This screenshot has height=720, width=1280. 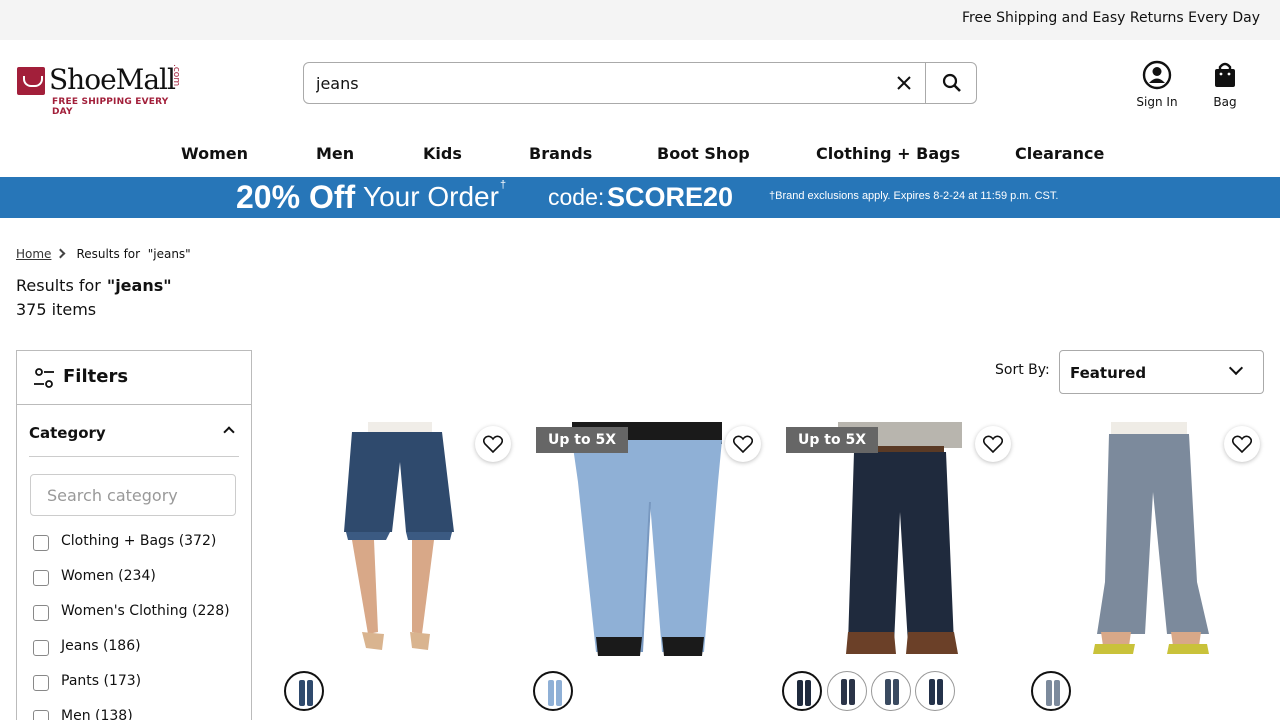 I want to click on free-shipping-text: Free Shipping and Easy Returns Every Day, so click(x=1110, y=18).